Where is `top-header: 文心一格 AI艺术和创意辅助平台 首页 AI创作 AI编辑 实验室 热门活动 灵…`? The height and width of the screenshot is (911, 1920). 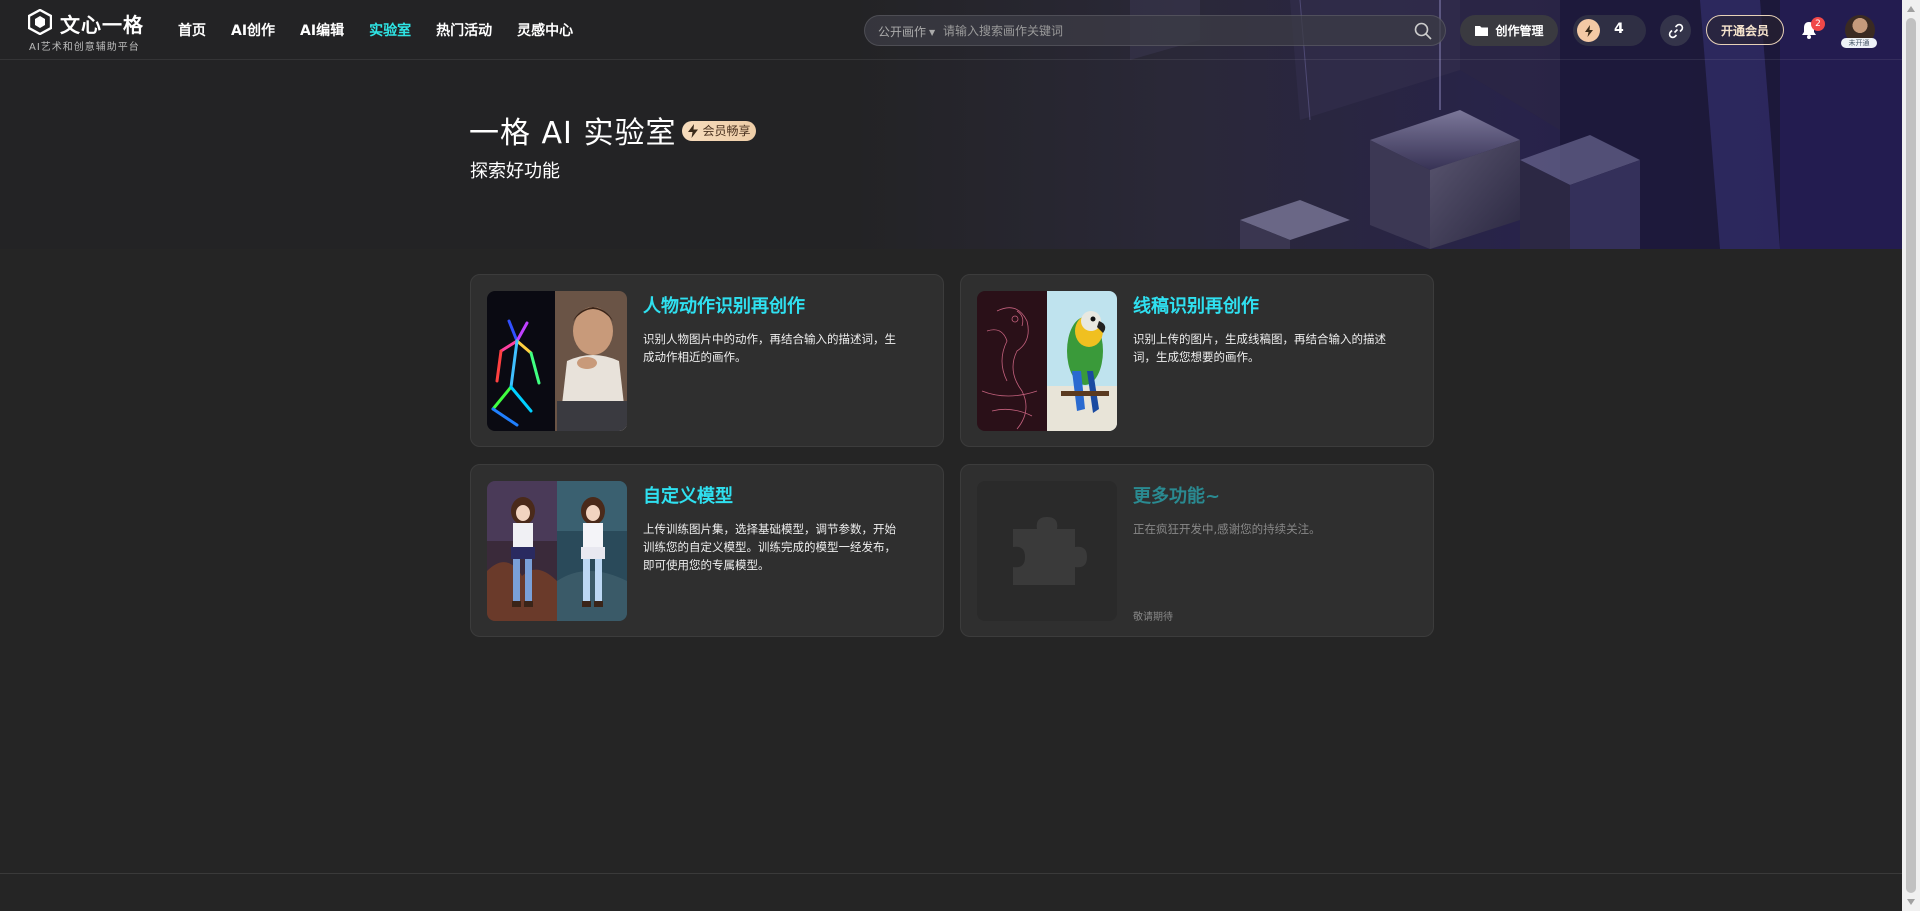 top-header: 文心一格 AI艺术和创意辅助平台 首页 AI创作 AI编辑 实验室 热门活动 灵… is located at coordinates (951, 30).